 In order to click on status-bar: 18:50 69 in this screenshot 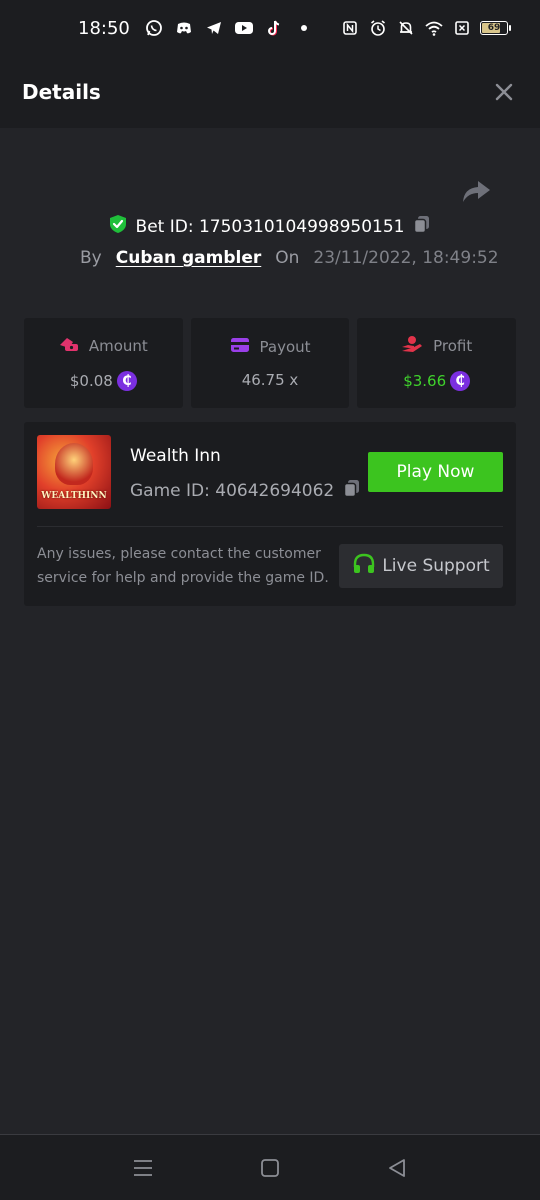, I will do `click(270, 28)`.